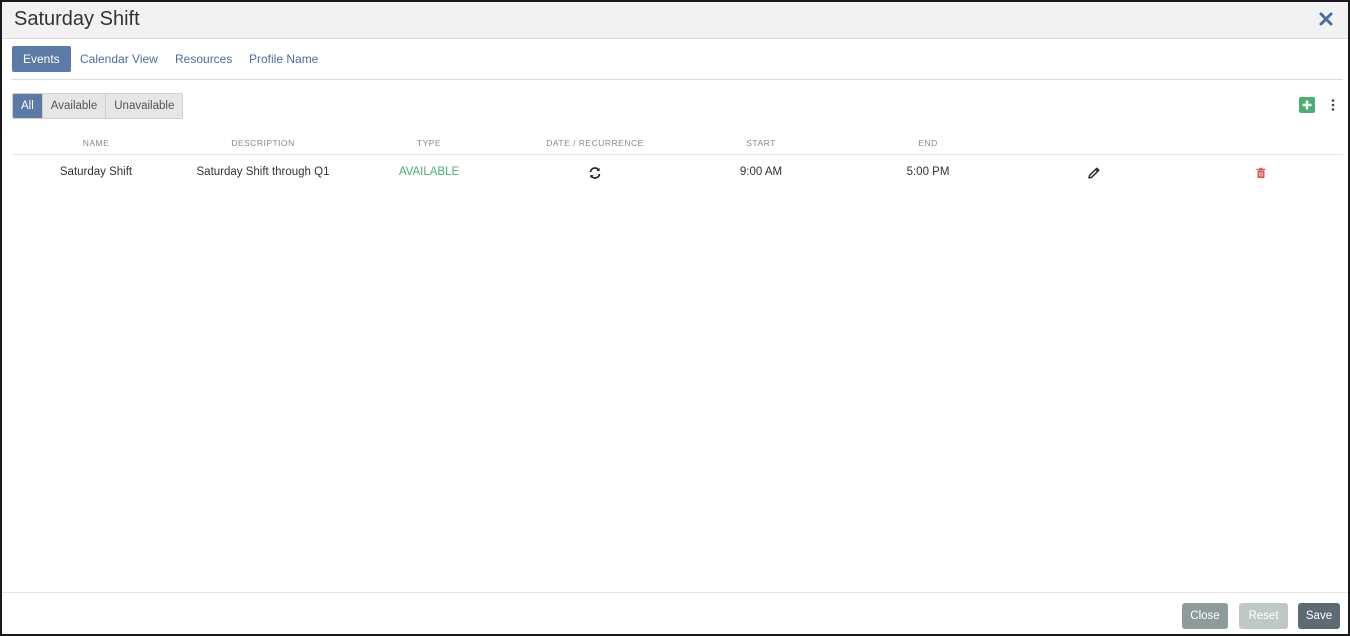 The image size is (1350, 636). Describe the element at coordinates (1094, 173) in the screenshot. I see `pencil-icon` at that location.